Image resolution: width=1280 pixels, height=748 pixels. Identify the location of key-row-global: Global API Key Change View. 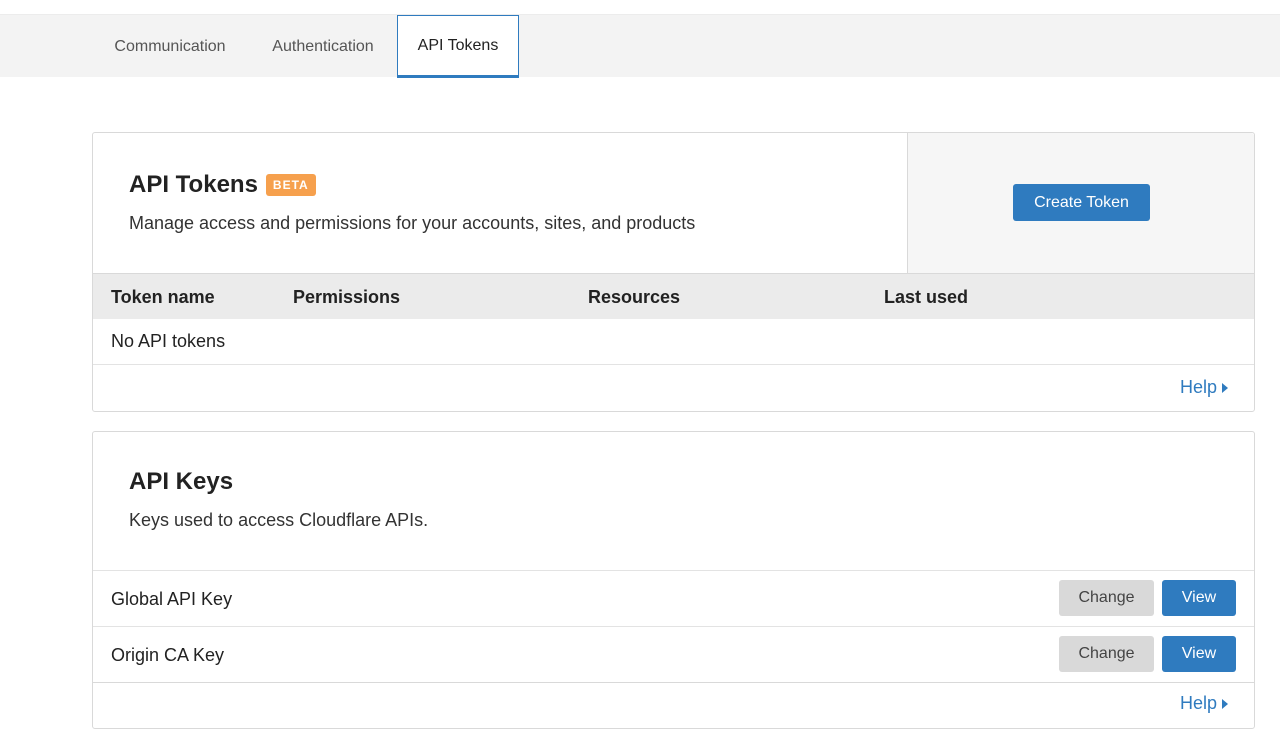
(673, 598).